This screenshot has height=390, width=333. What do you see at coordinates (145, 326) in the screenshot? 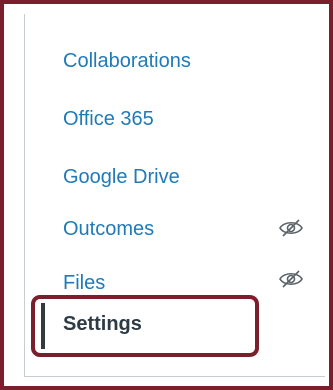
I see `settings-highlight: Settings` at bounding box center [145, 326].